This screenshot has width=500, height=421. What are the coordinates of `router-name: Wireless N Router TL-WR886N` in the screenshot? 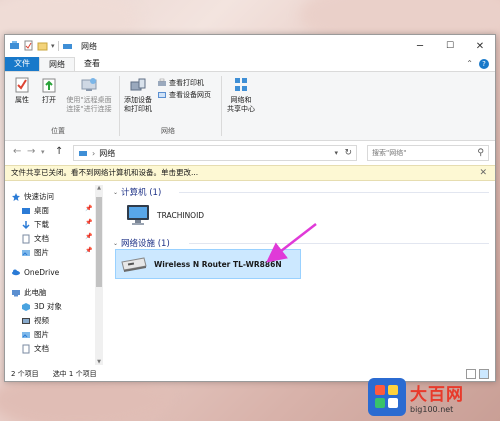 It's located at (218, 264).